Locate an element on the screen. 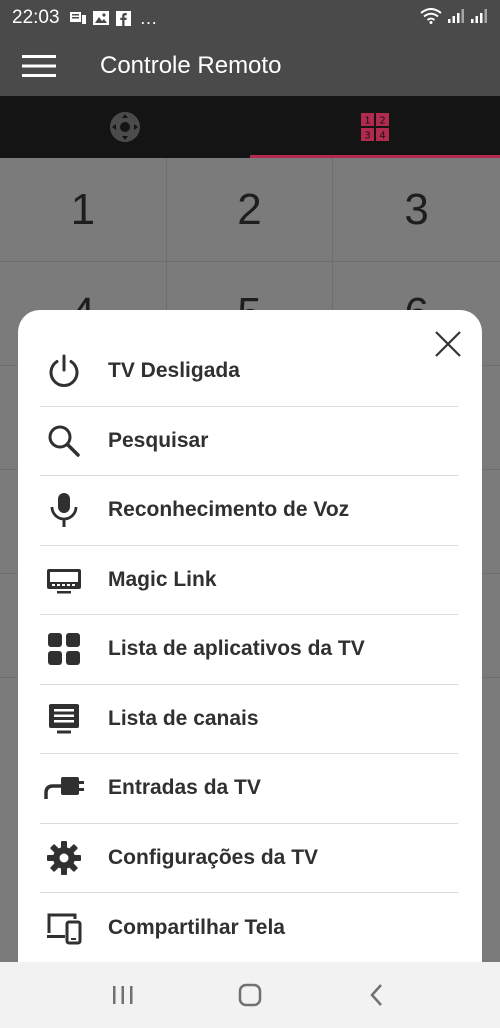  power-icon is located at coordinates (64, 371).